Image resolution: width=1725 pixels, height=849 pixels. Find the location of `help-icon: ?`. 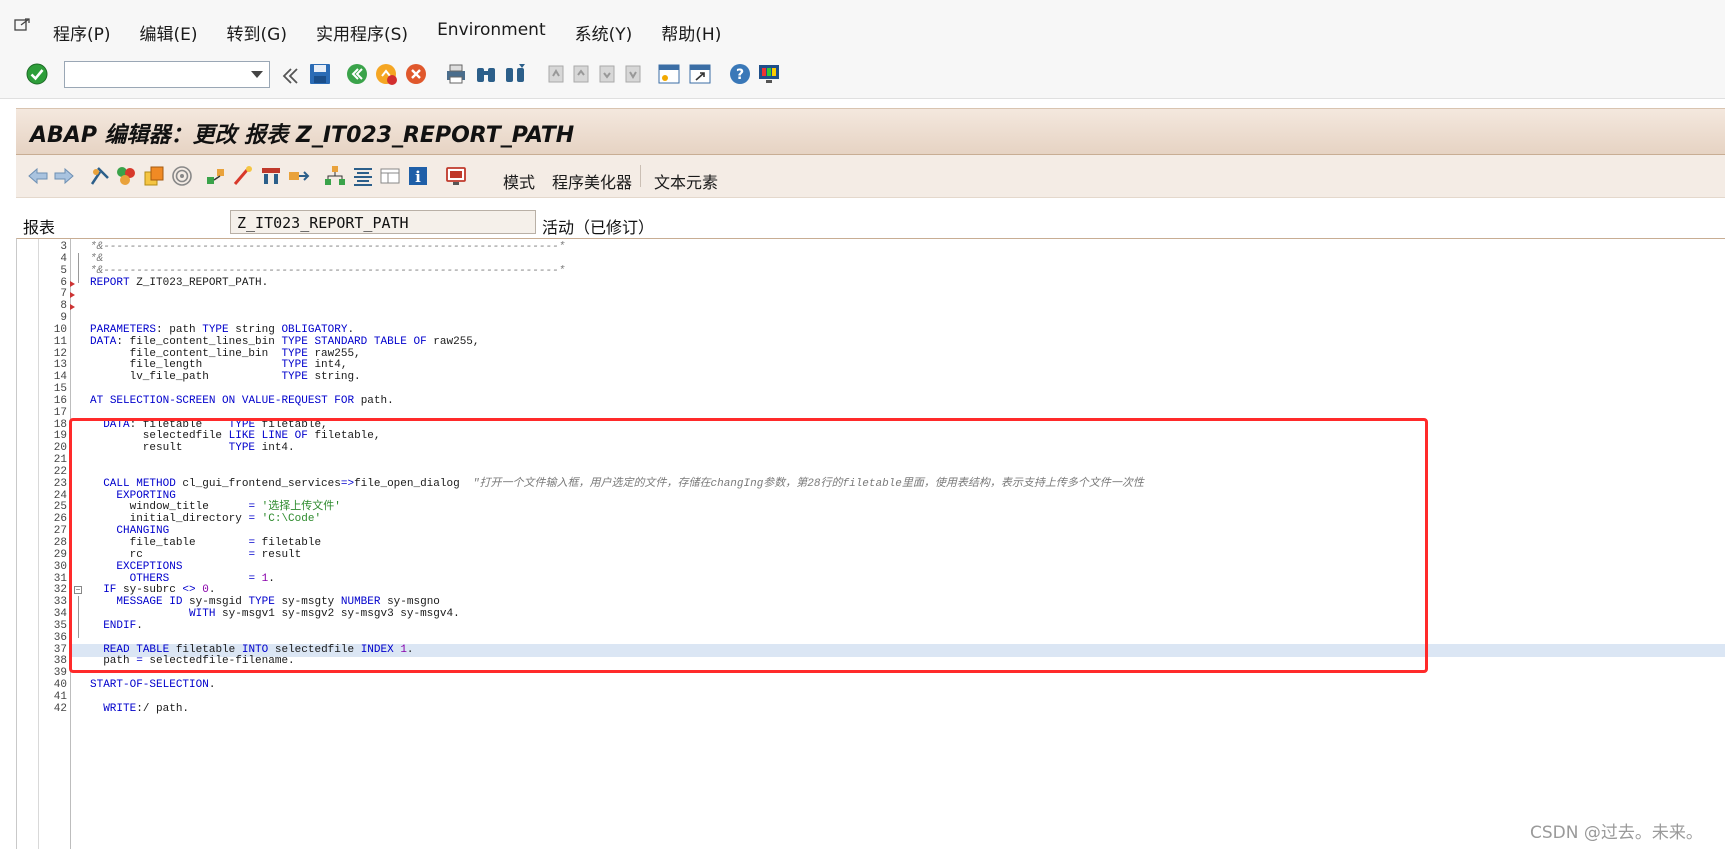

help-icon: ? is located at coordinates (740, 74).